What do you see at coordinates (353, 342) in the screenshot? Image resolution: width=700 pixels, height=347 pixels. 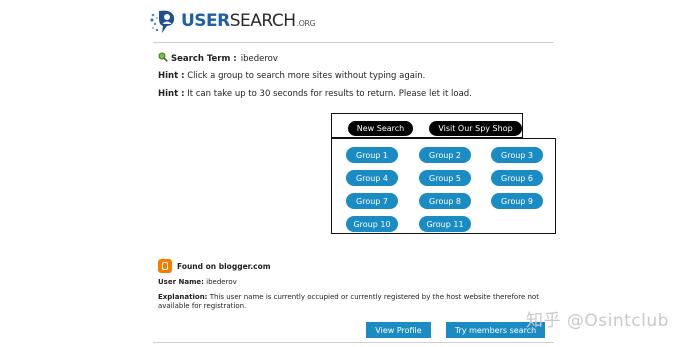 I see `bottom-divider` at bounding box center [353, 342].